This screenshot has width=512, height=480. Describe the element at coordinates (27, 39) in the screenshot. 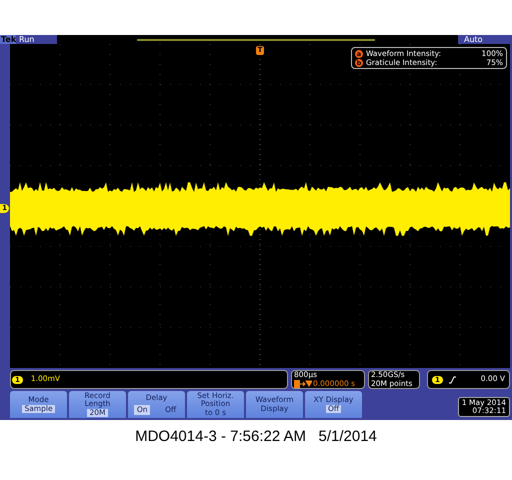

I see `run-status: Run` at that location.